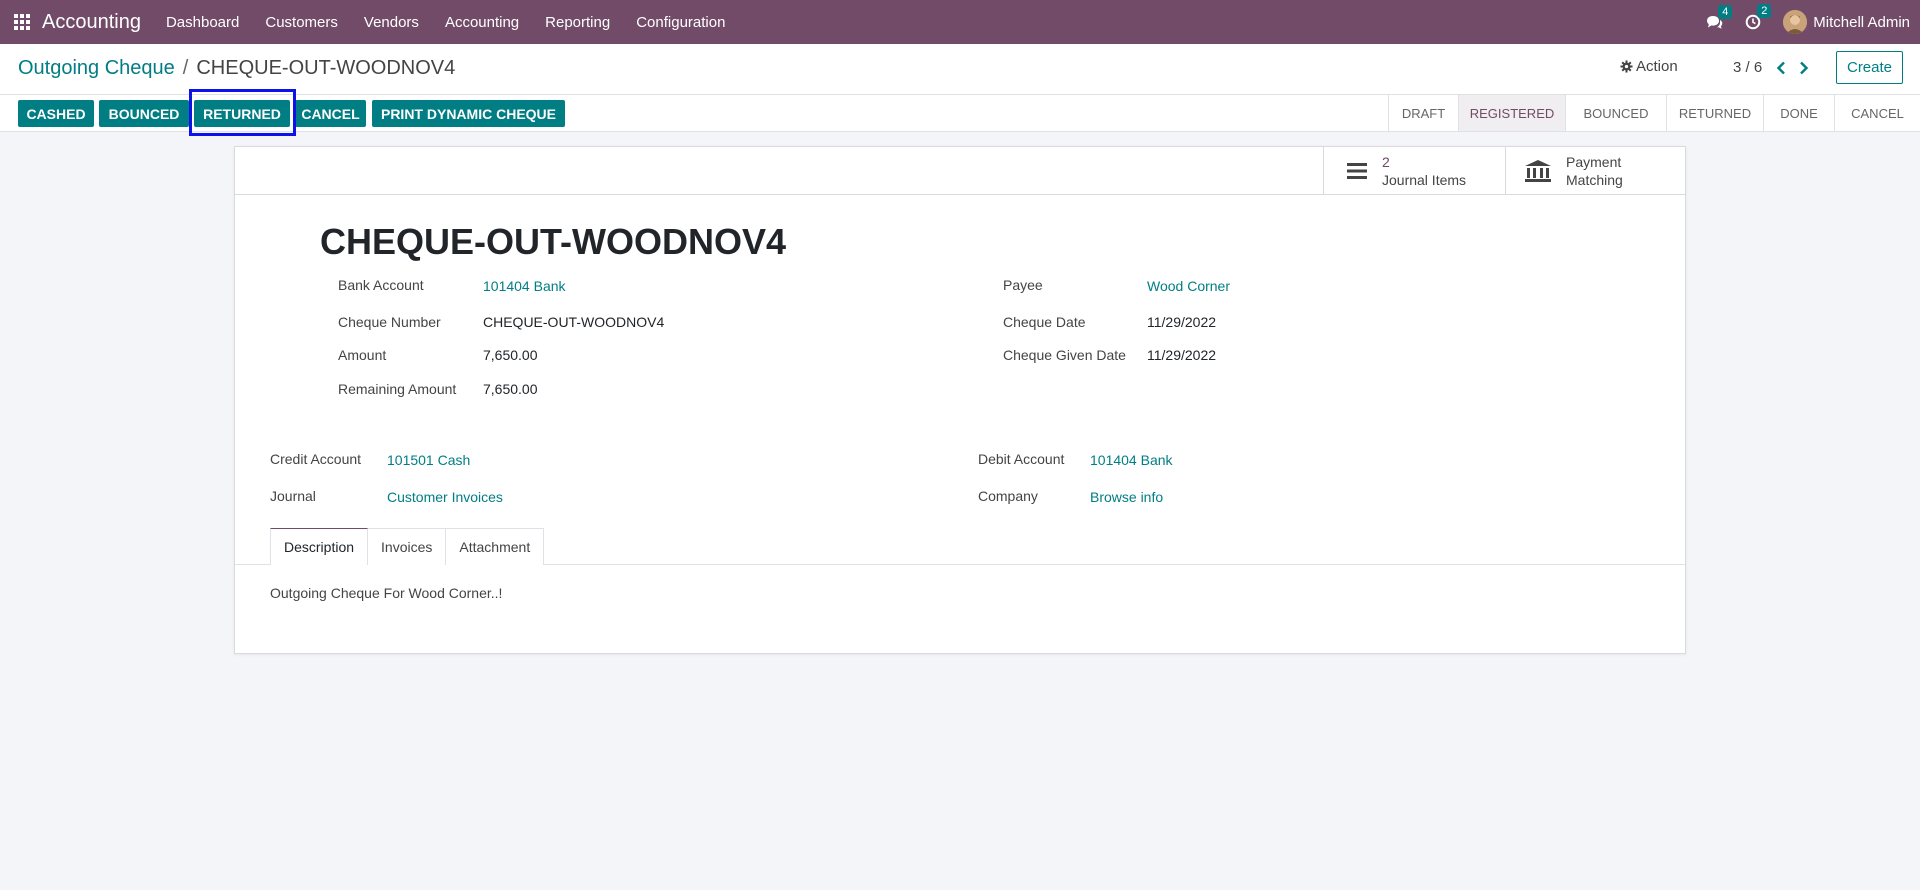 Image resolution: width=1920 pixels, height=890 pixels. Describe the element at coordinates (381, 285) in the screenshot. I see `bank-account-label: Bank Account` at that location.